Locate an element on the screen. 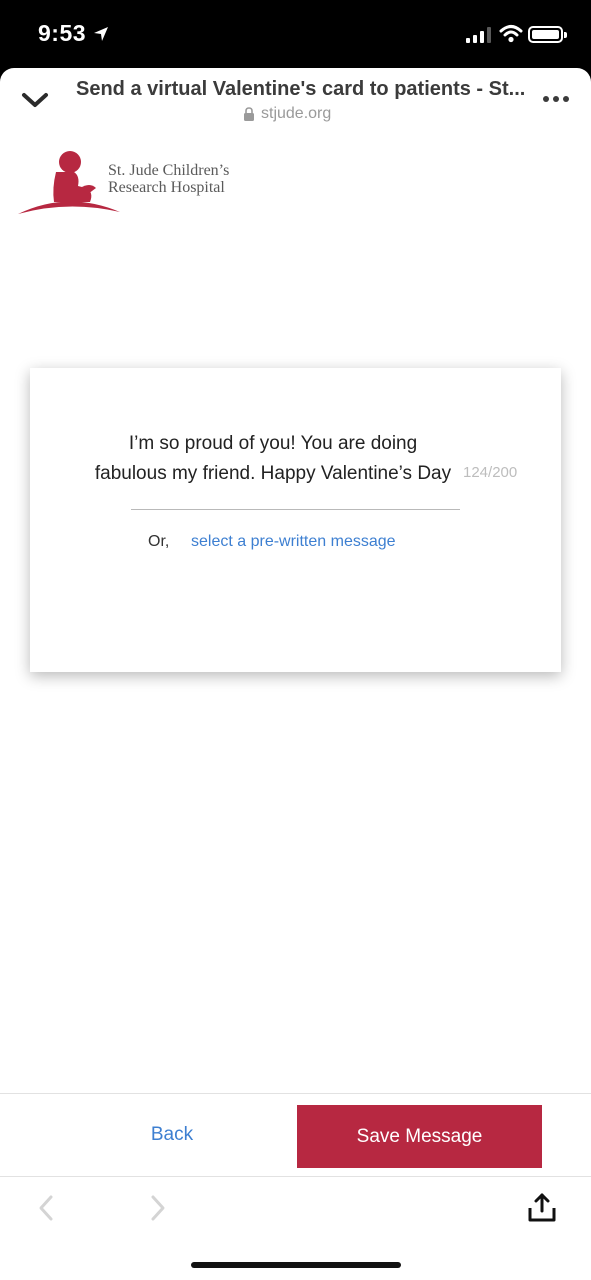  logo-line-1: St. Jude Children’s is located at coordinates (169, 170).